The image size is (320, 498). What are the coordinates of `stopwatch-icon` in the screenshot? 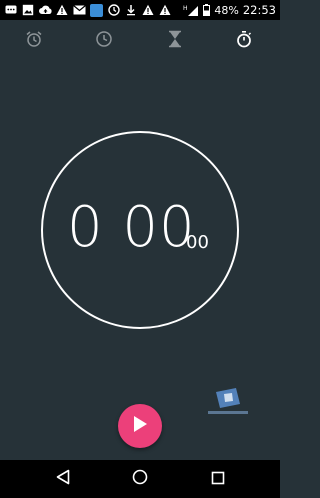 It's located at (244, 39).